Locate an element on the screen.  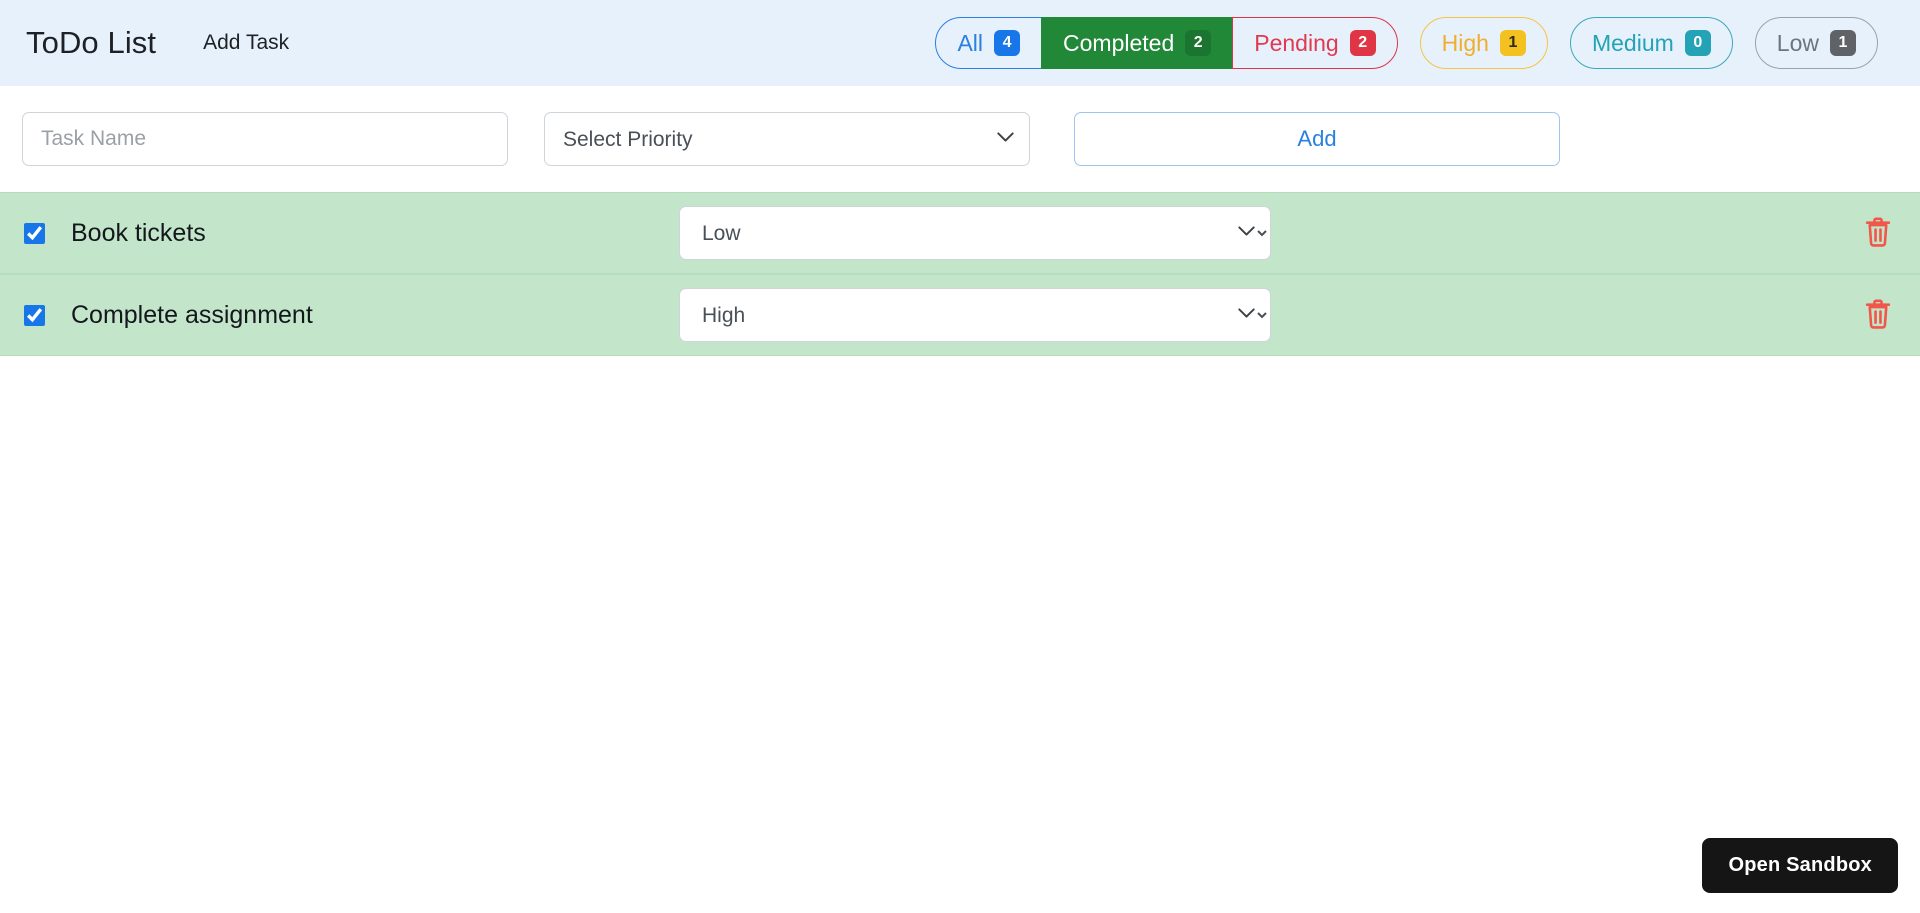
add-task-form: Select Priority Add is located at coordinates (960, 126).